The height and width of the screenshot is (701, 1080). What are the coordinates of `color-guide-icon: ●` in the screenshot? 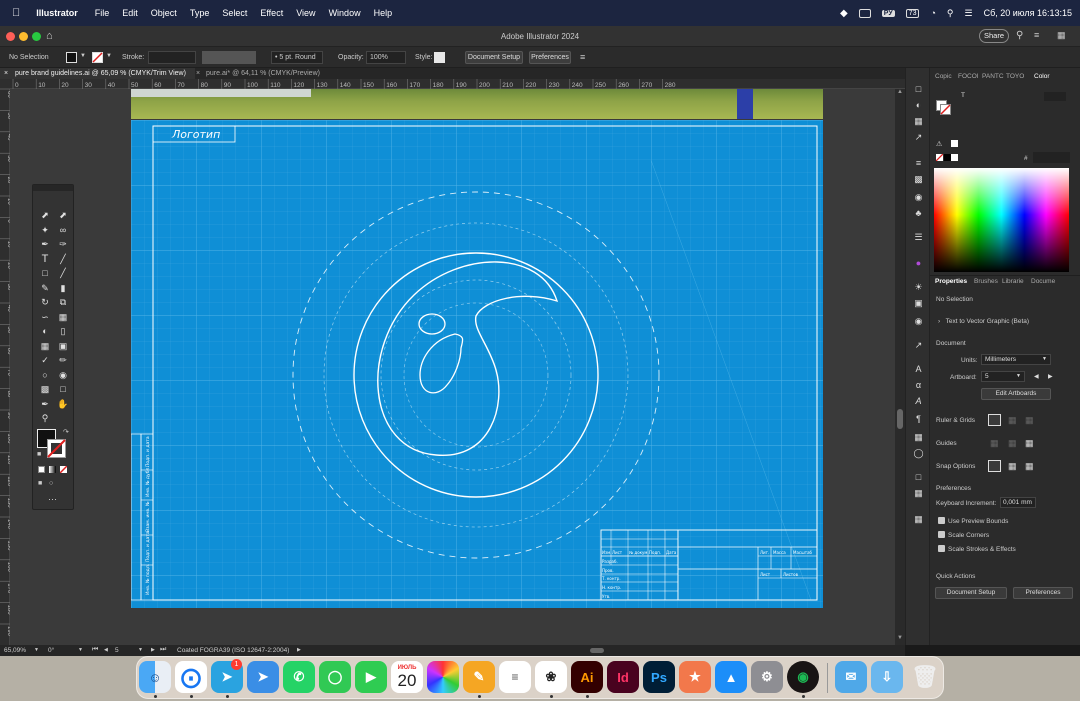 It's located at (918, 263).